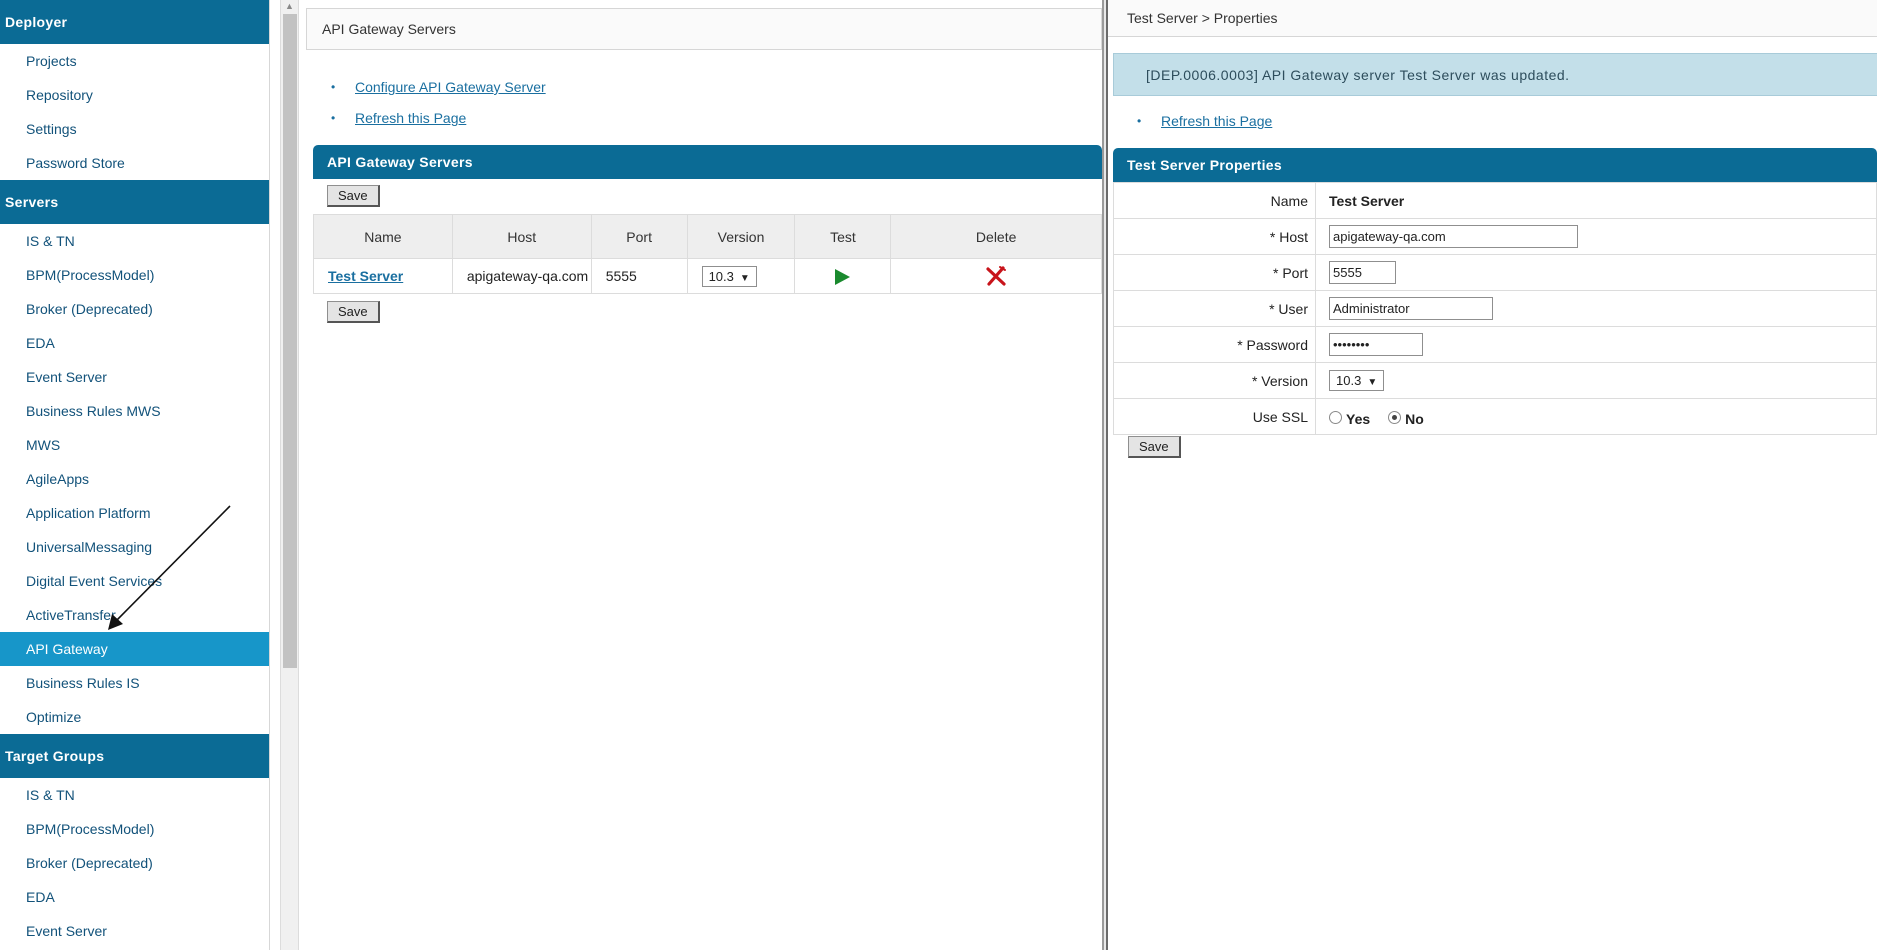 The height and width of the screenshot is (950, 1877). What do you see at coordinates (1214, 272) in the screenshot?
I see `port-label: * Port` at bounding box center [1214, 272].